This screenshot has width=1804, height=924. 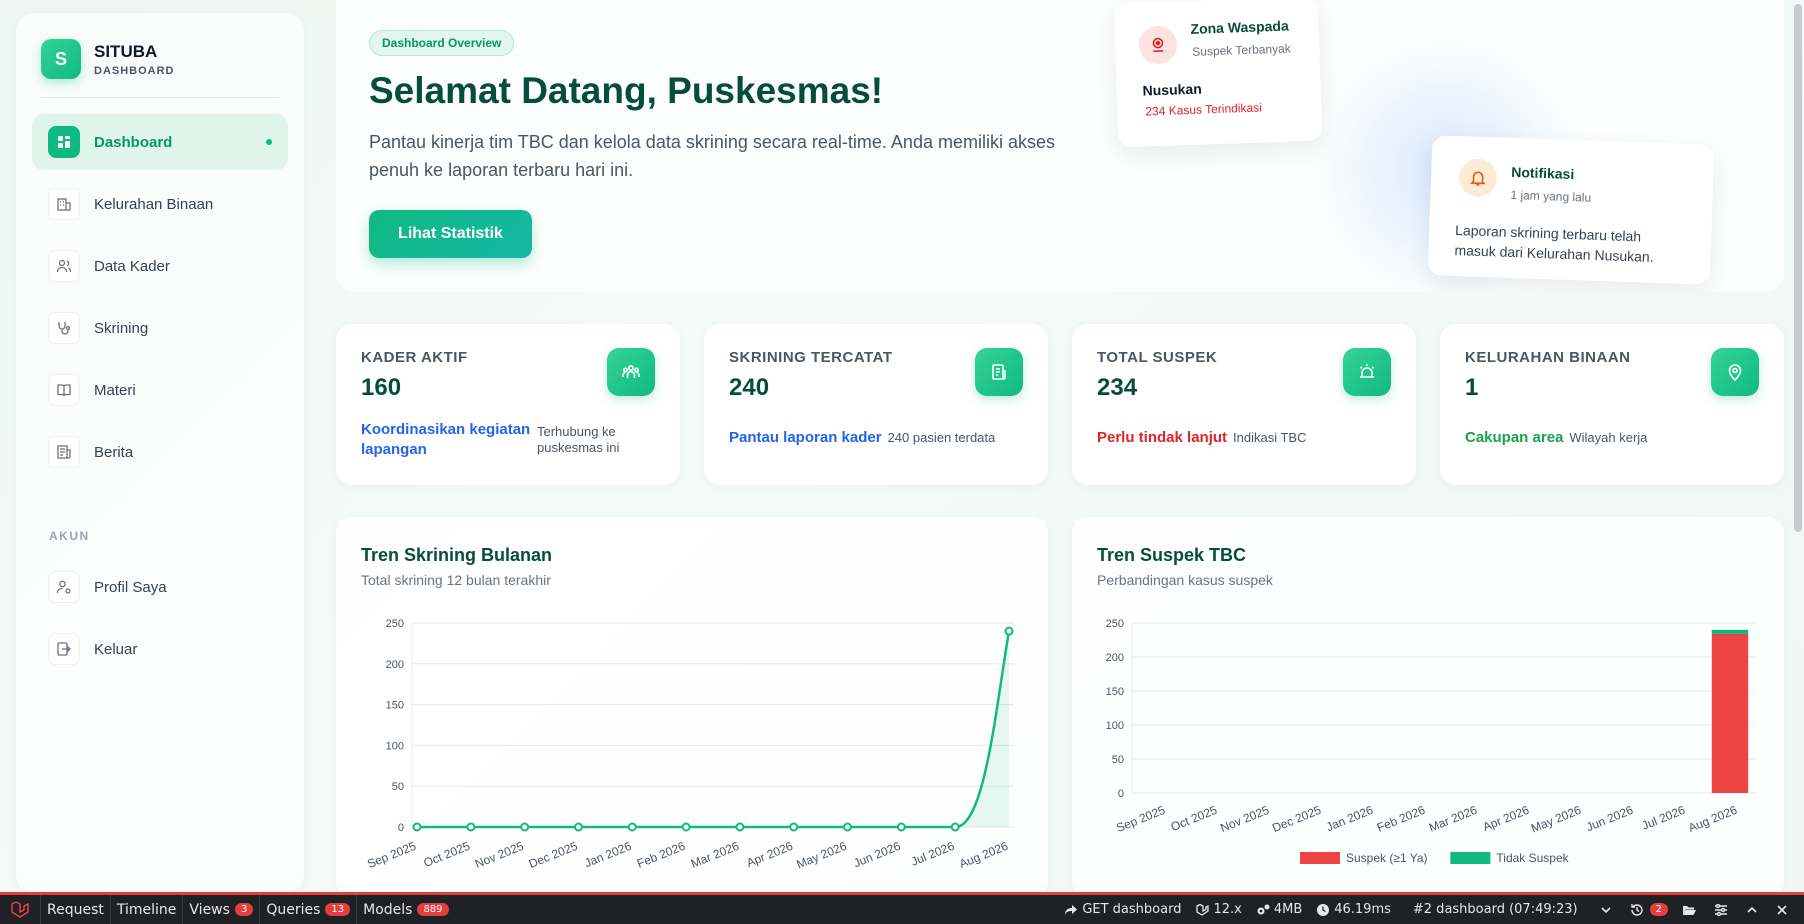 What do you see at coordinates (450, 234) in the screenshot?
I see `view-statistics-button: Lihat Statistik` at bounding box center [450, 234].